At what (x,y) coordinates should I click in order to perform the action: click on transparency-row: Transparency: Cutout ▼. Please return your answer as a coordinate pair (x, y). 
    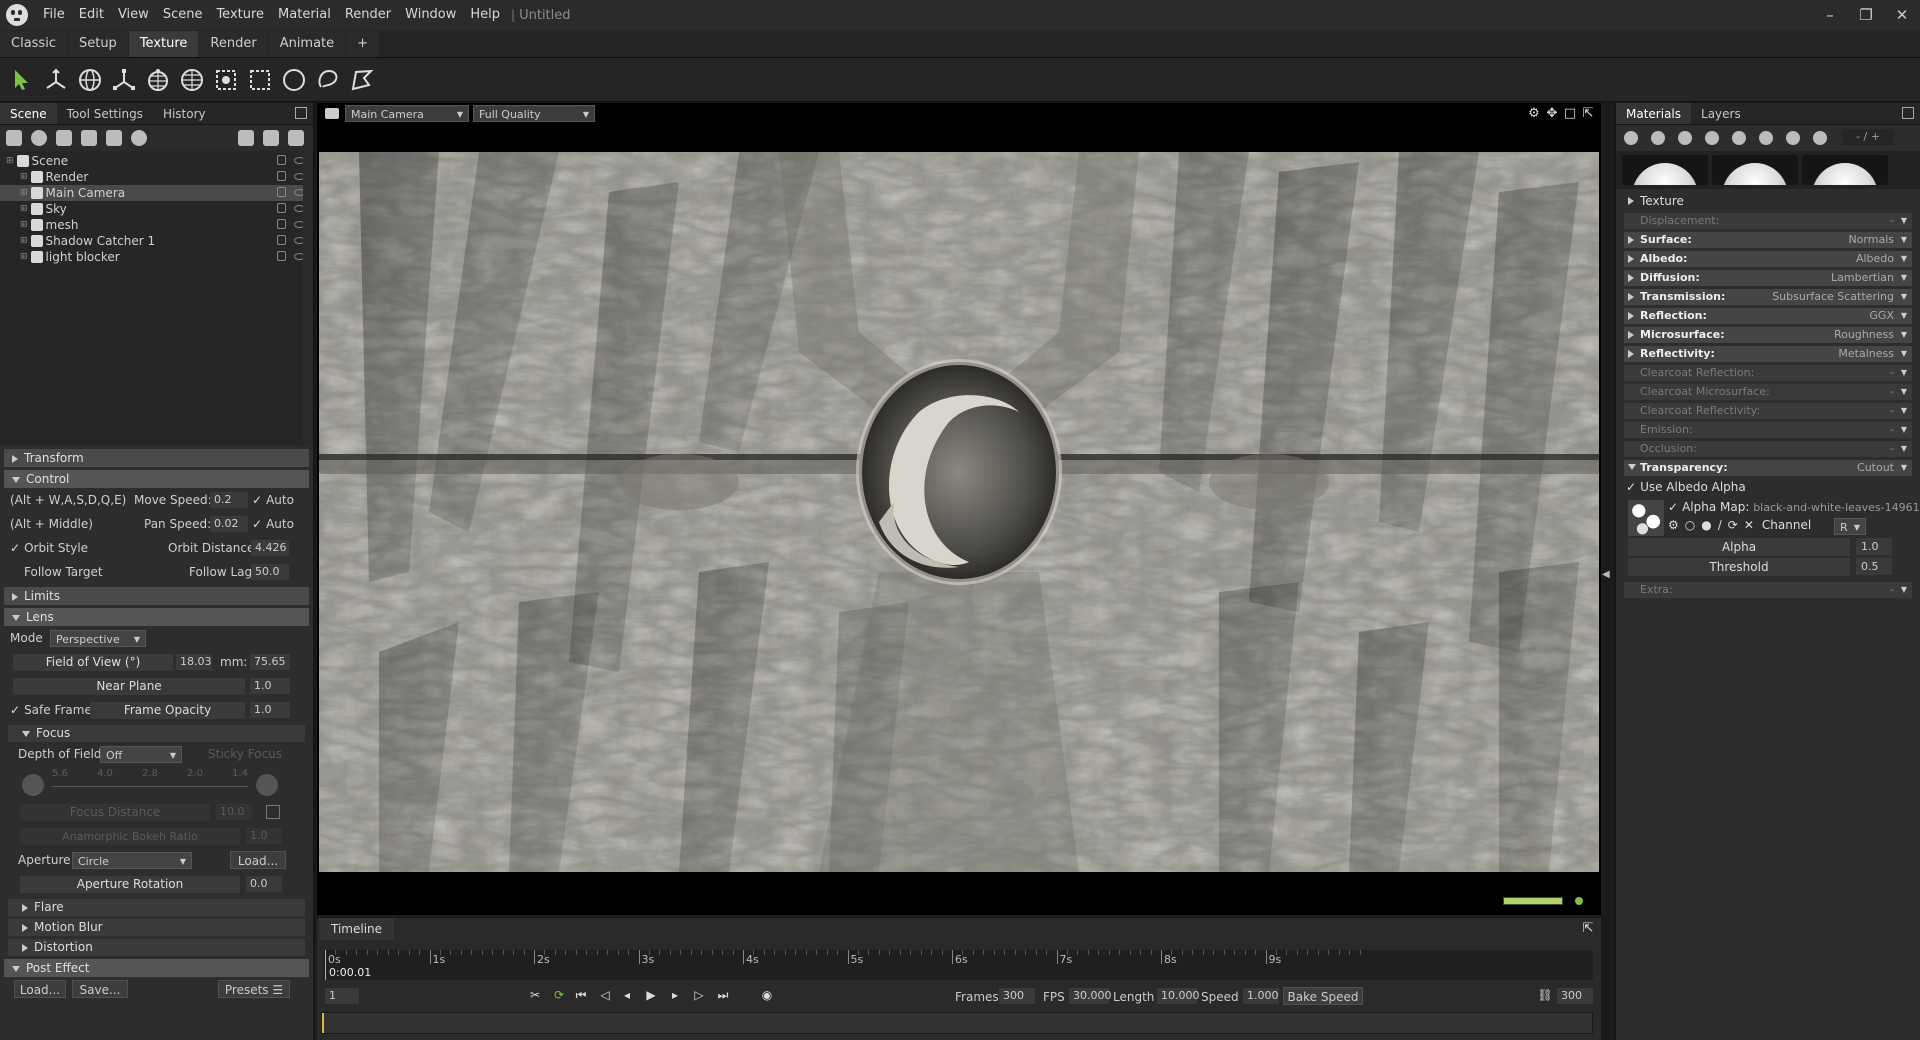
    Looking at the image, I should click on (1768, 468).